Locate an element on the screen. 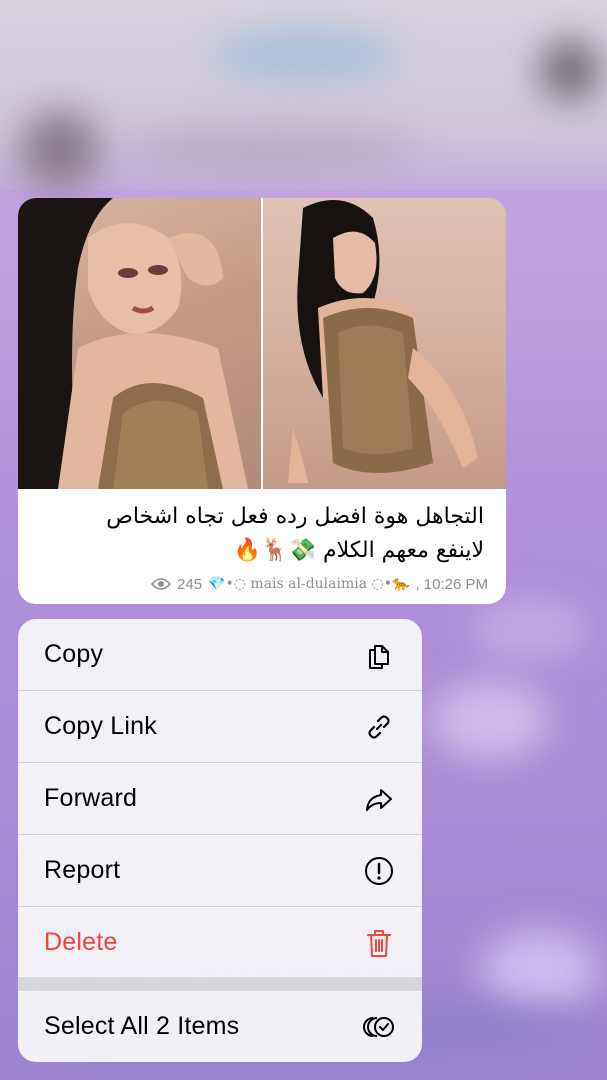  menu-item-label: Forward is located at coordinates (91, 798).